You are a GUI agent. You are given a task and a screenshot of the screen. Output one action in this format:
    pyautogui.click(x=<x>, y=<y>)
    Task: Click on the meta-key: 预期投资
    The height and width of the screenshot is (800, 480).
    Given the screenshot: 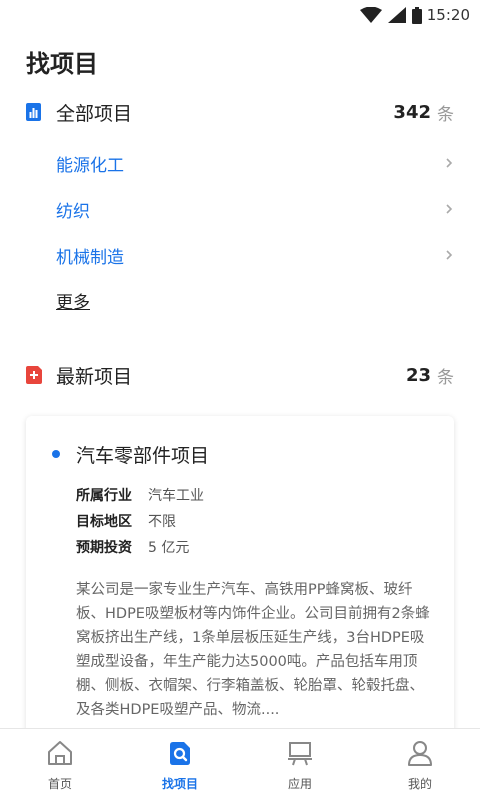 What is the action you would take?
    pyautogui.click(x=104, y=548)
    